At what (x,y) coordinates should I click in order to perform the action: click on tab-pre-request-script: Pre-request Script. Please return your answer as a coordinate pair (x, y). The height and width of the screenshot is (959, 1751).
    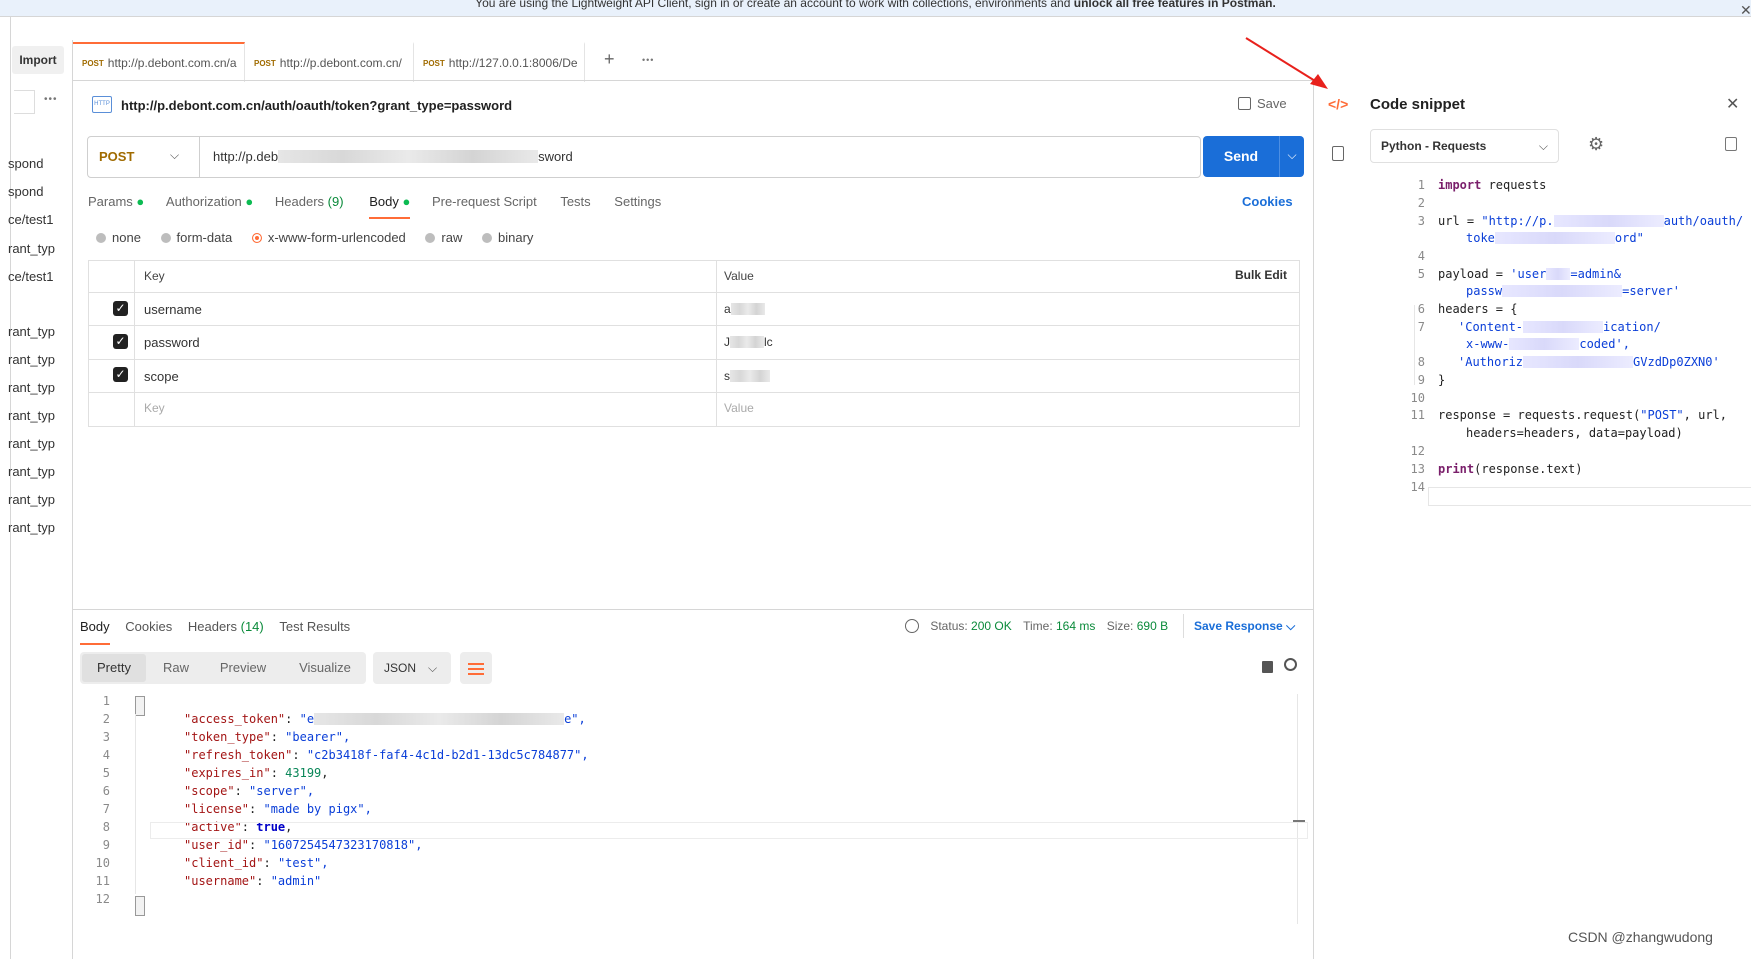
    Looking at the image, I should click on (484, 201).